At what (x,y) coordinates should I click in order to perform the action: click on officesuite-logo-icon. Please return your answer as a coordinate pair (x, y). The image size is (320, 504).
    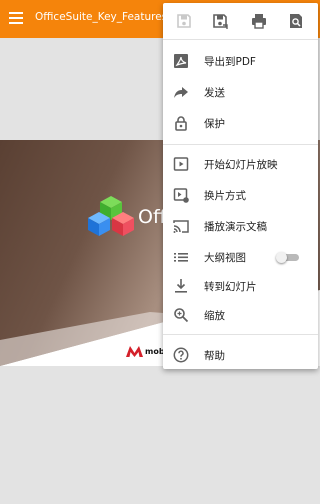
    Looking at the image, I should click on (111, 216).